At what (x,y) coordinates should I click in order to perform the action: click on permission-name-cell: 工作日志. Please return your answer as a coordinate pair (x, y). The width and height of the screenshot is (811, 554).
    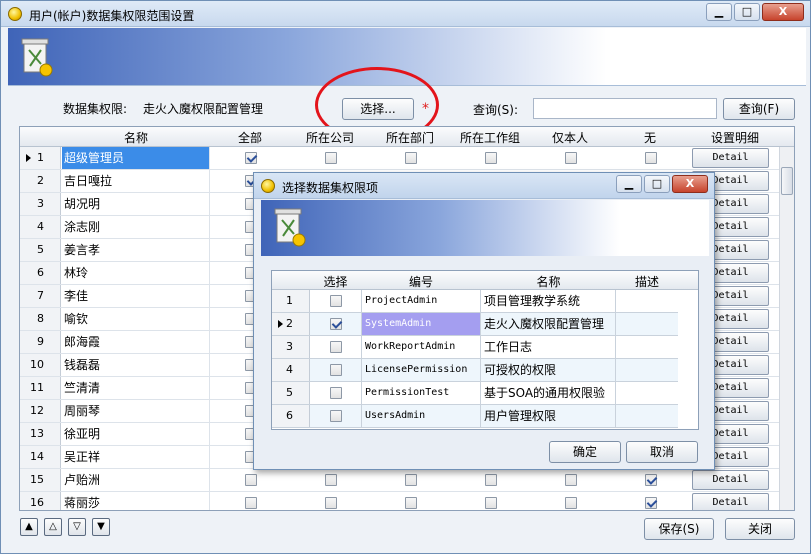
    Looking at the image, I should click on (548, 347).